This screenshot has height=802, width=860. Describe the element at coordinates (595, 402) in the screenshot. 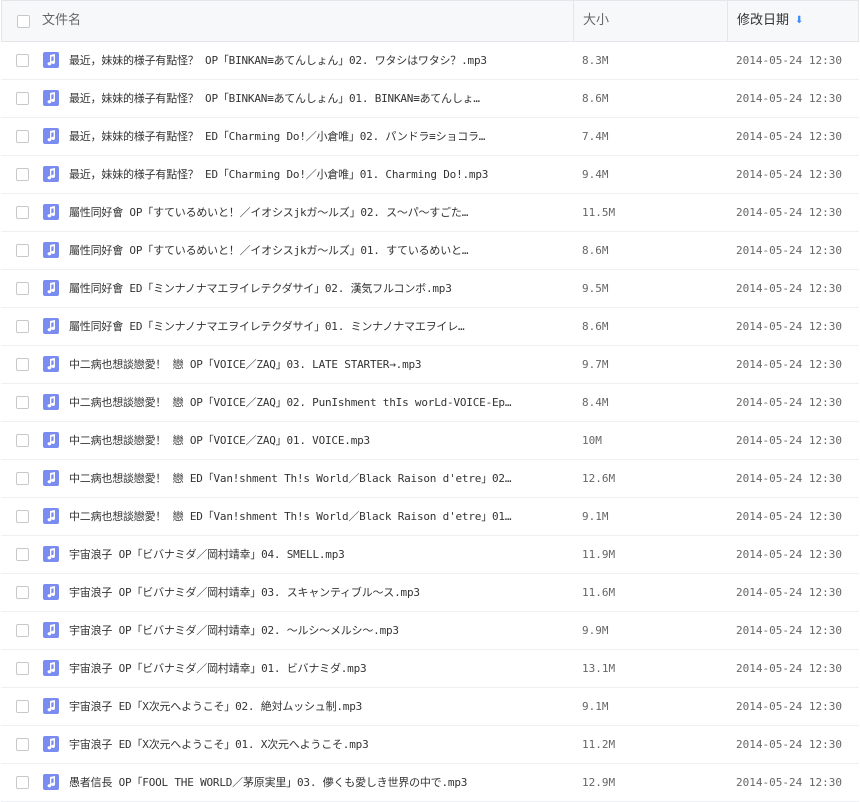

I see `file-size: 8.4M` at that location.